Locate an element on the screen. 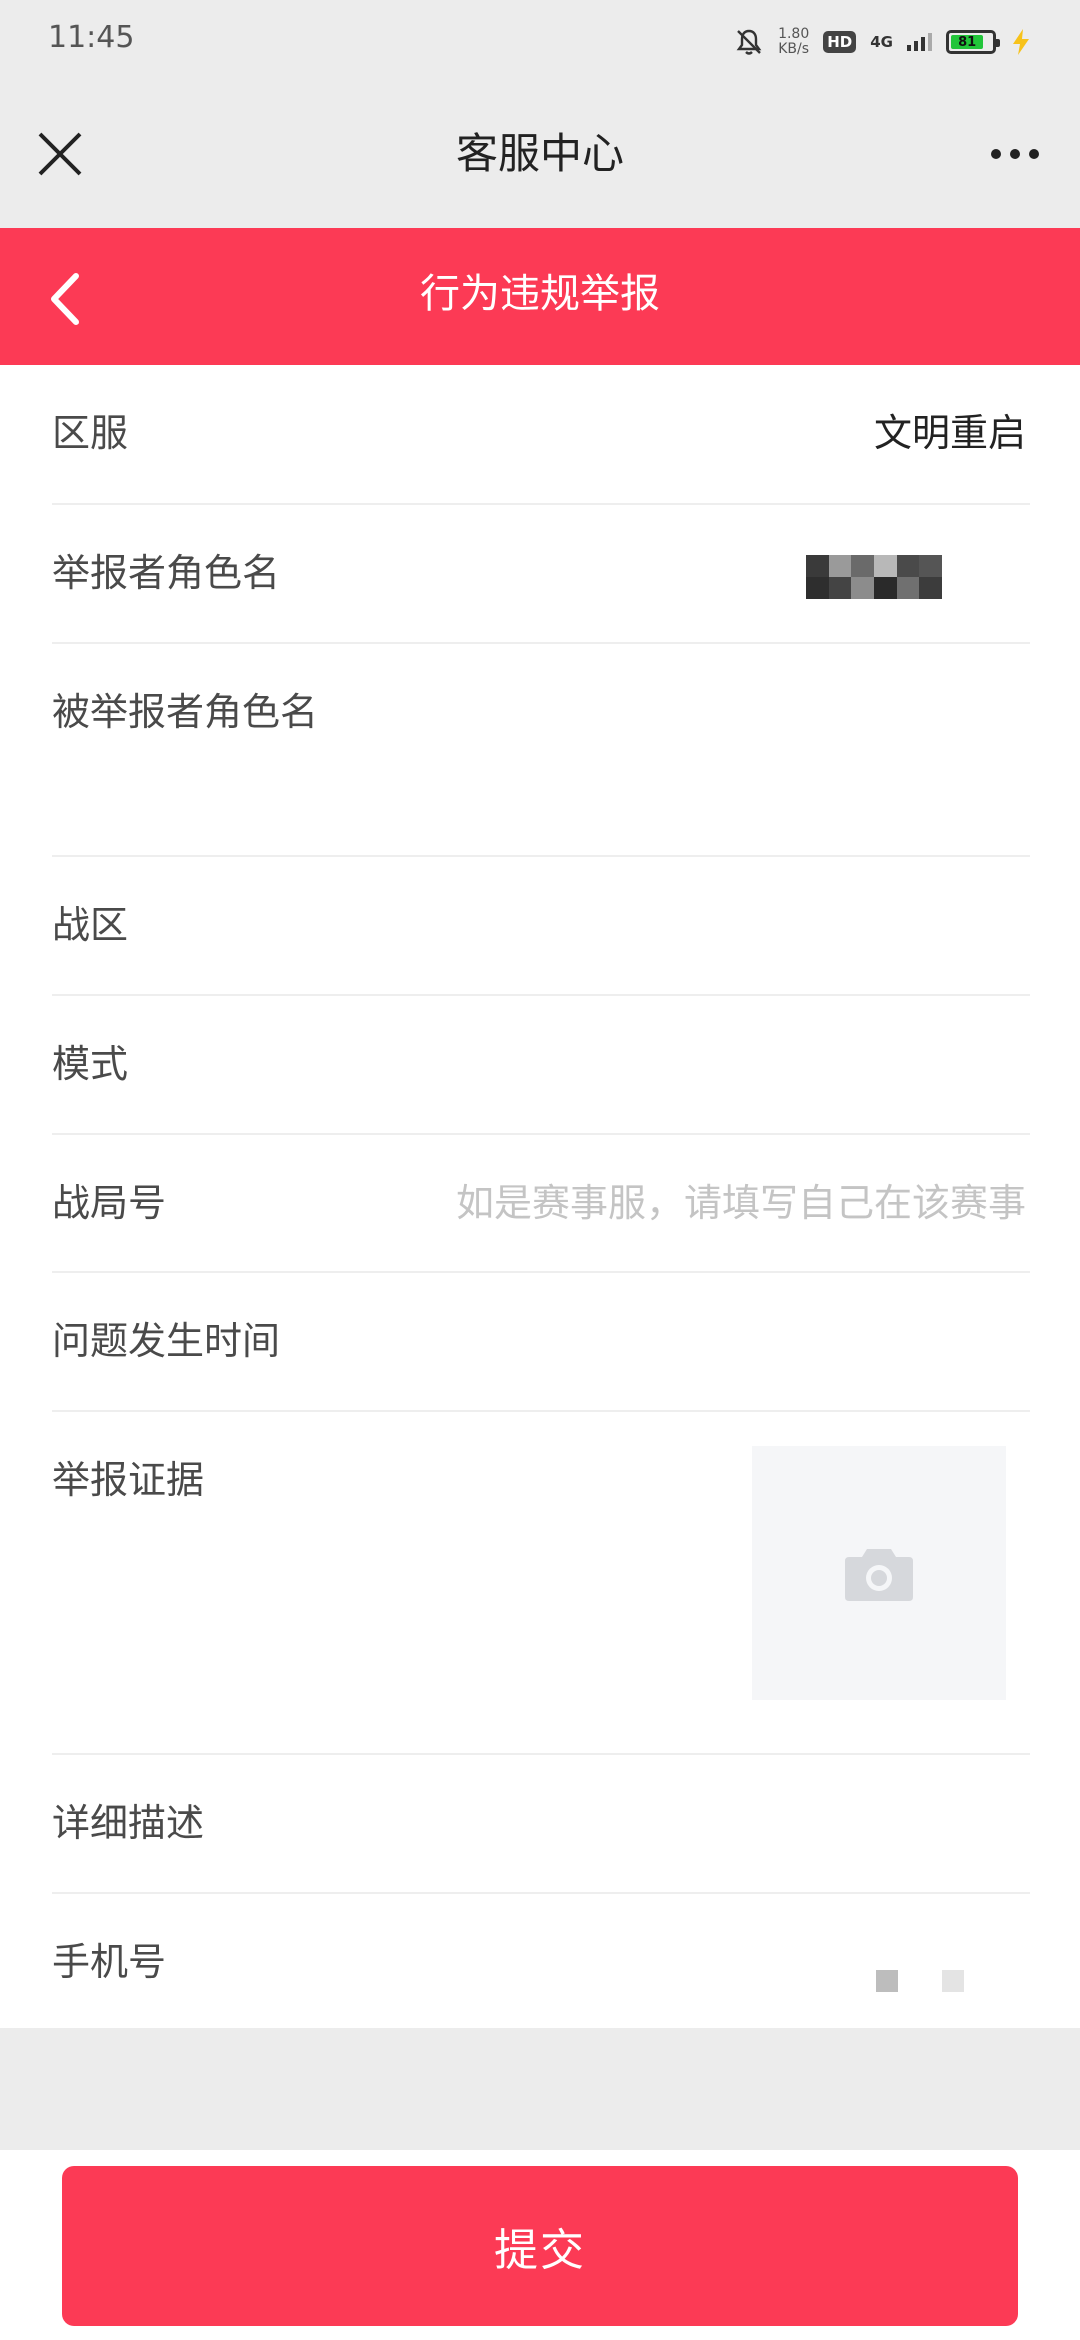 The width and height of the screenshot is (1080, 2340). title-bar: 客服中心 is located at coordinates (540, 154).